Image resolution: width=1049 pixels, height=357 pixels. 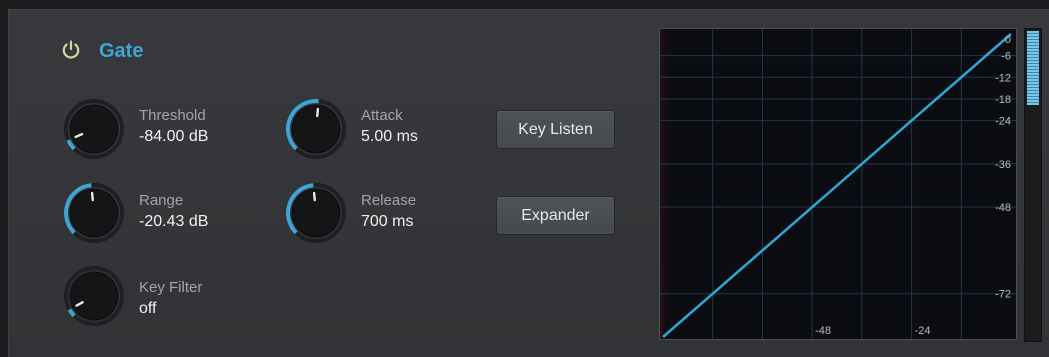 What do you see at coordinates (1003, 122) in the screenshot?
I see `y-tick-label: -24` at bounding box center [1003, 122].